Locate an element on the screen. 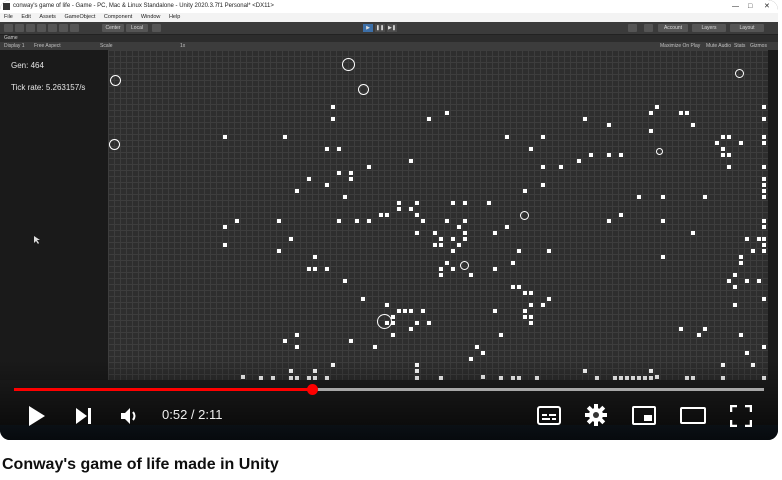  volume-button is located at coordinates (130, 416).